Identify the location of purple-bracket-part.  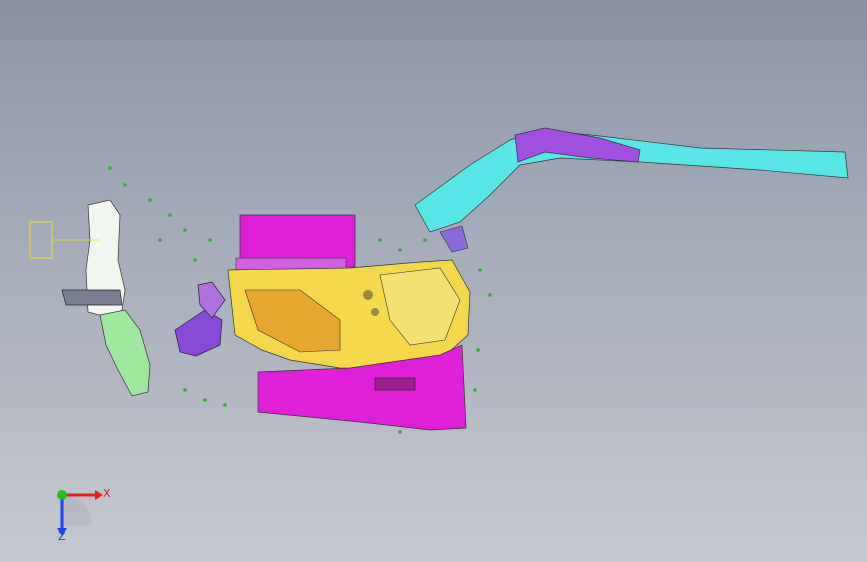
(200, 319).